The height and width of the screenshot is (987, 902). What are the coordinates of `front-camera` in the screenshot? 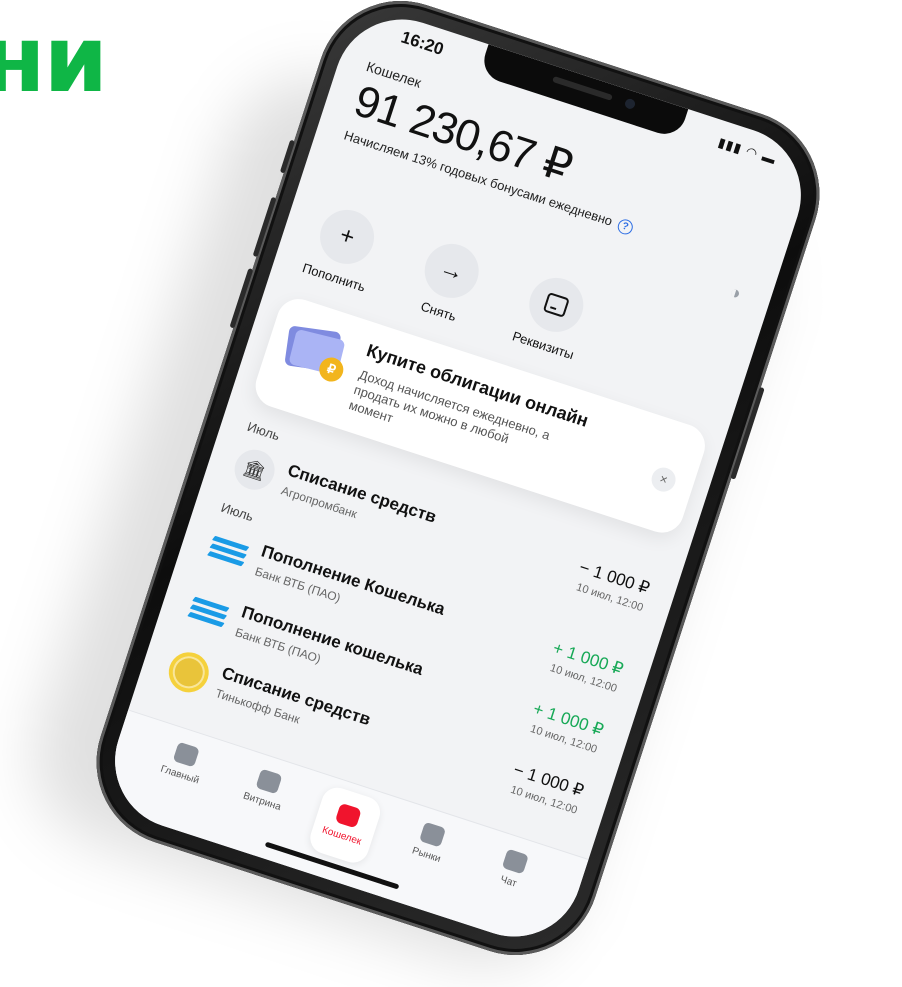 It's located at (630, 104).